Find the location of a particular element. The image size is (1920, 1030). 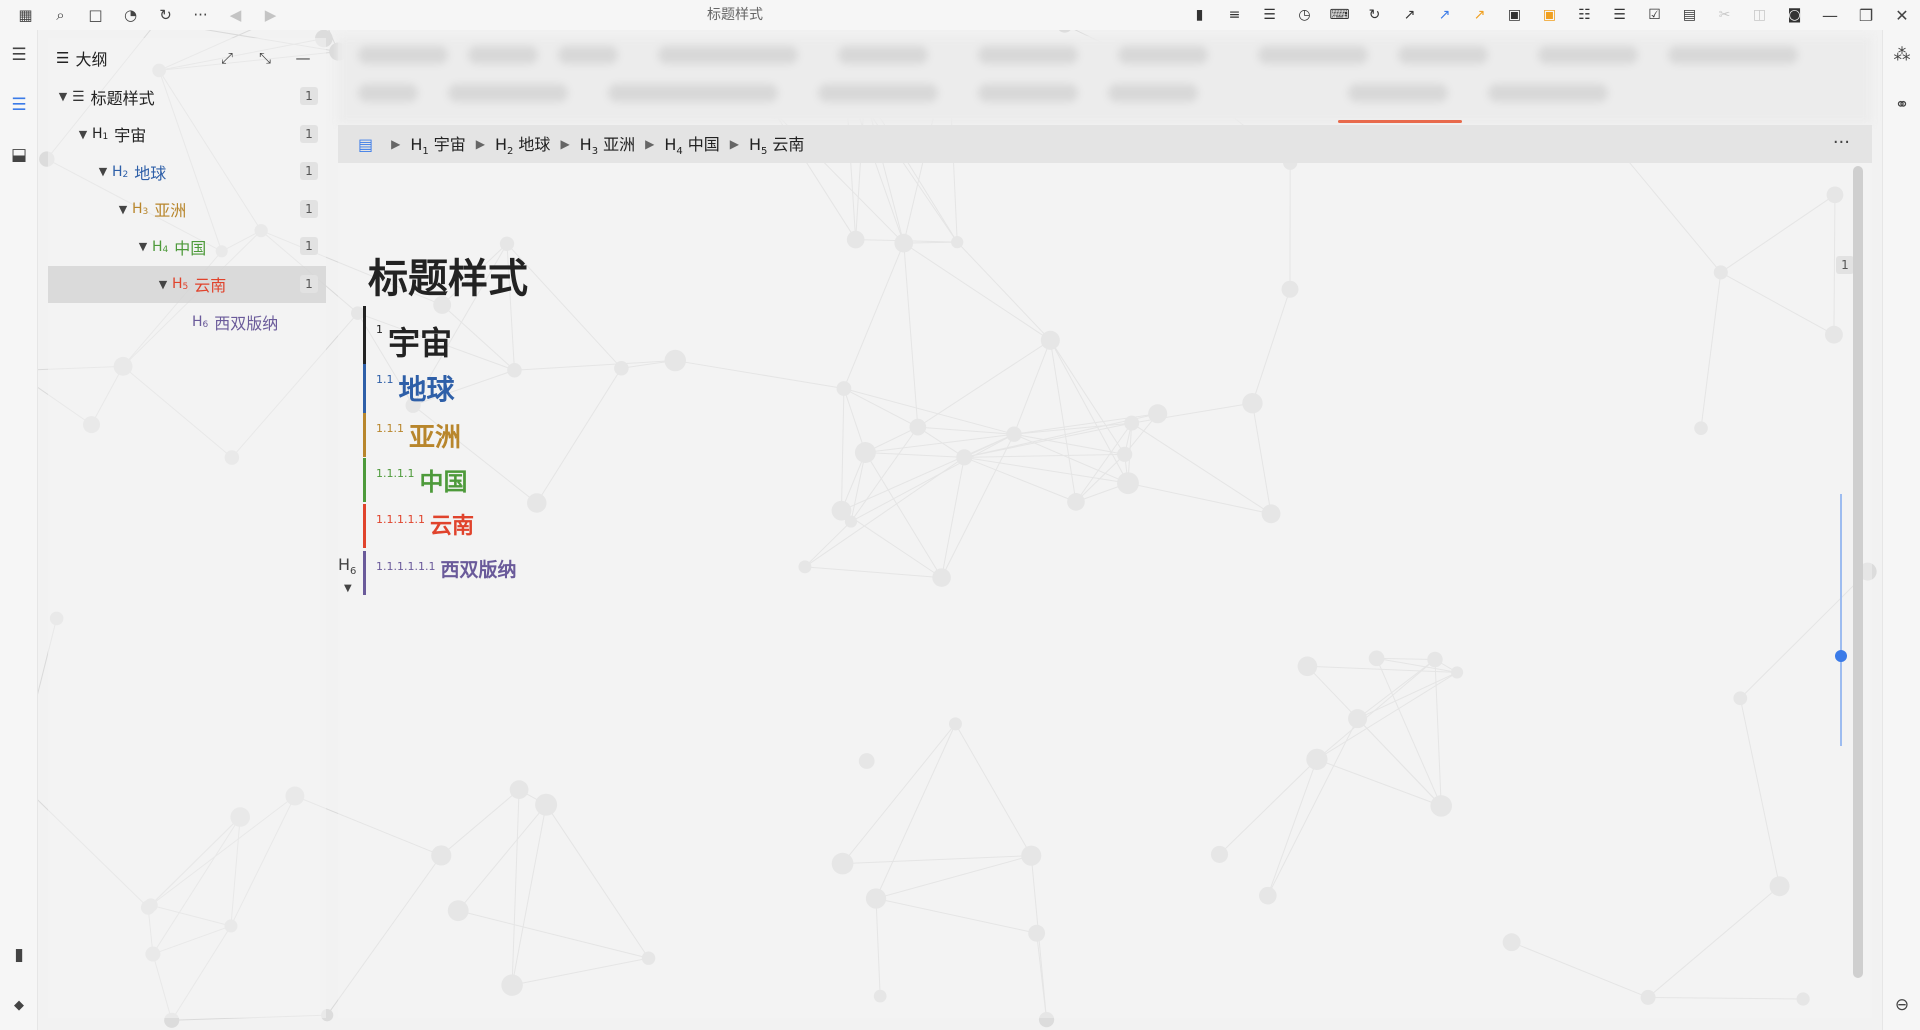

outline-item: ▼ H3 亚洲 1 is located at coordinates (187, 210).